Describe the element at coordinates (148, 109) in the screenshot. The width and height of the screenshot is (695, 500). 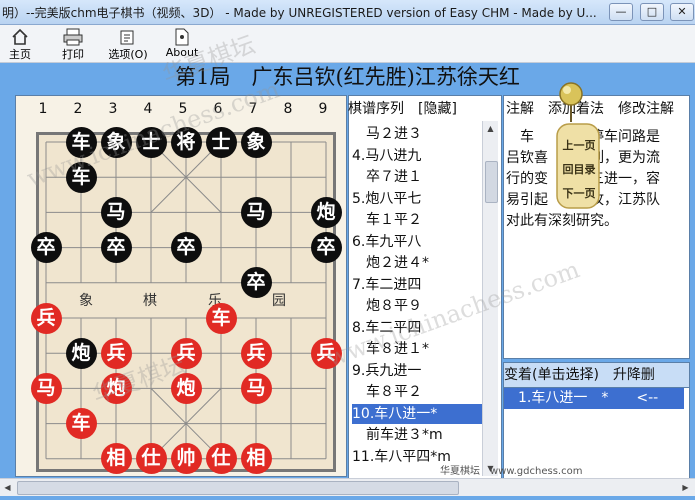
I see `column-number: 4` at that location.